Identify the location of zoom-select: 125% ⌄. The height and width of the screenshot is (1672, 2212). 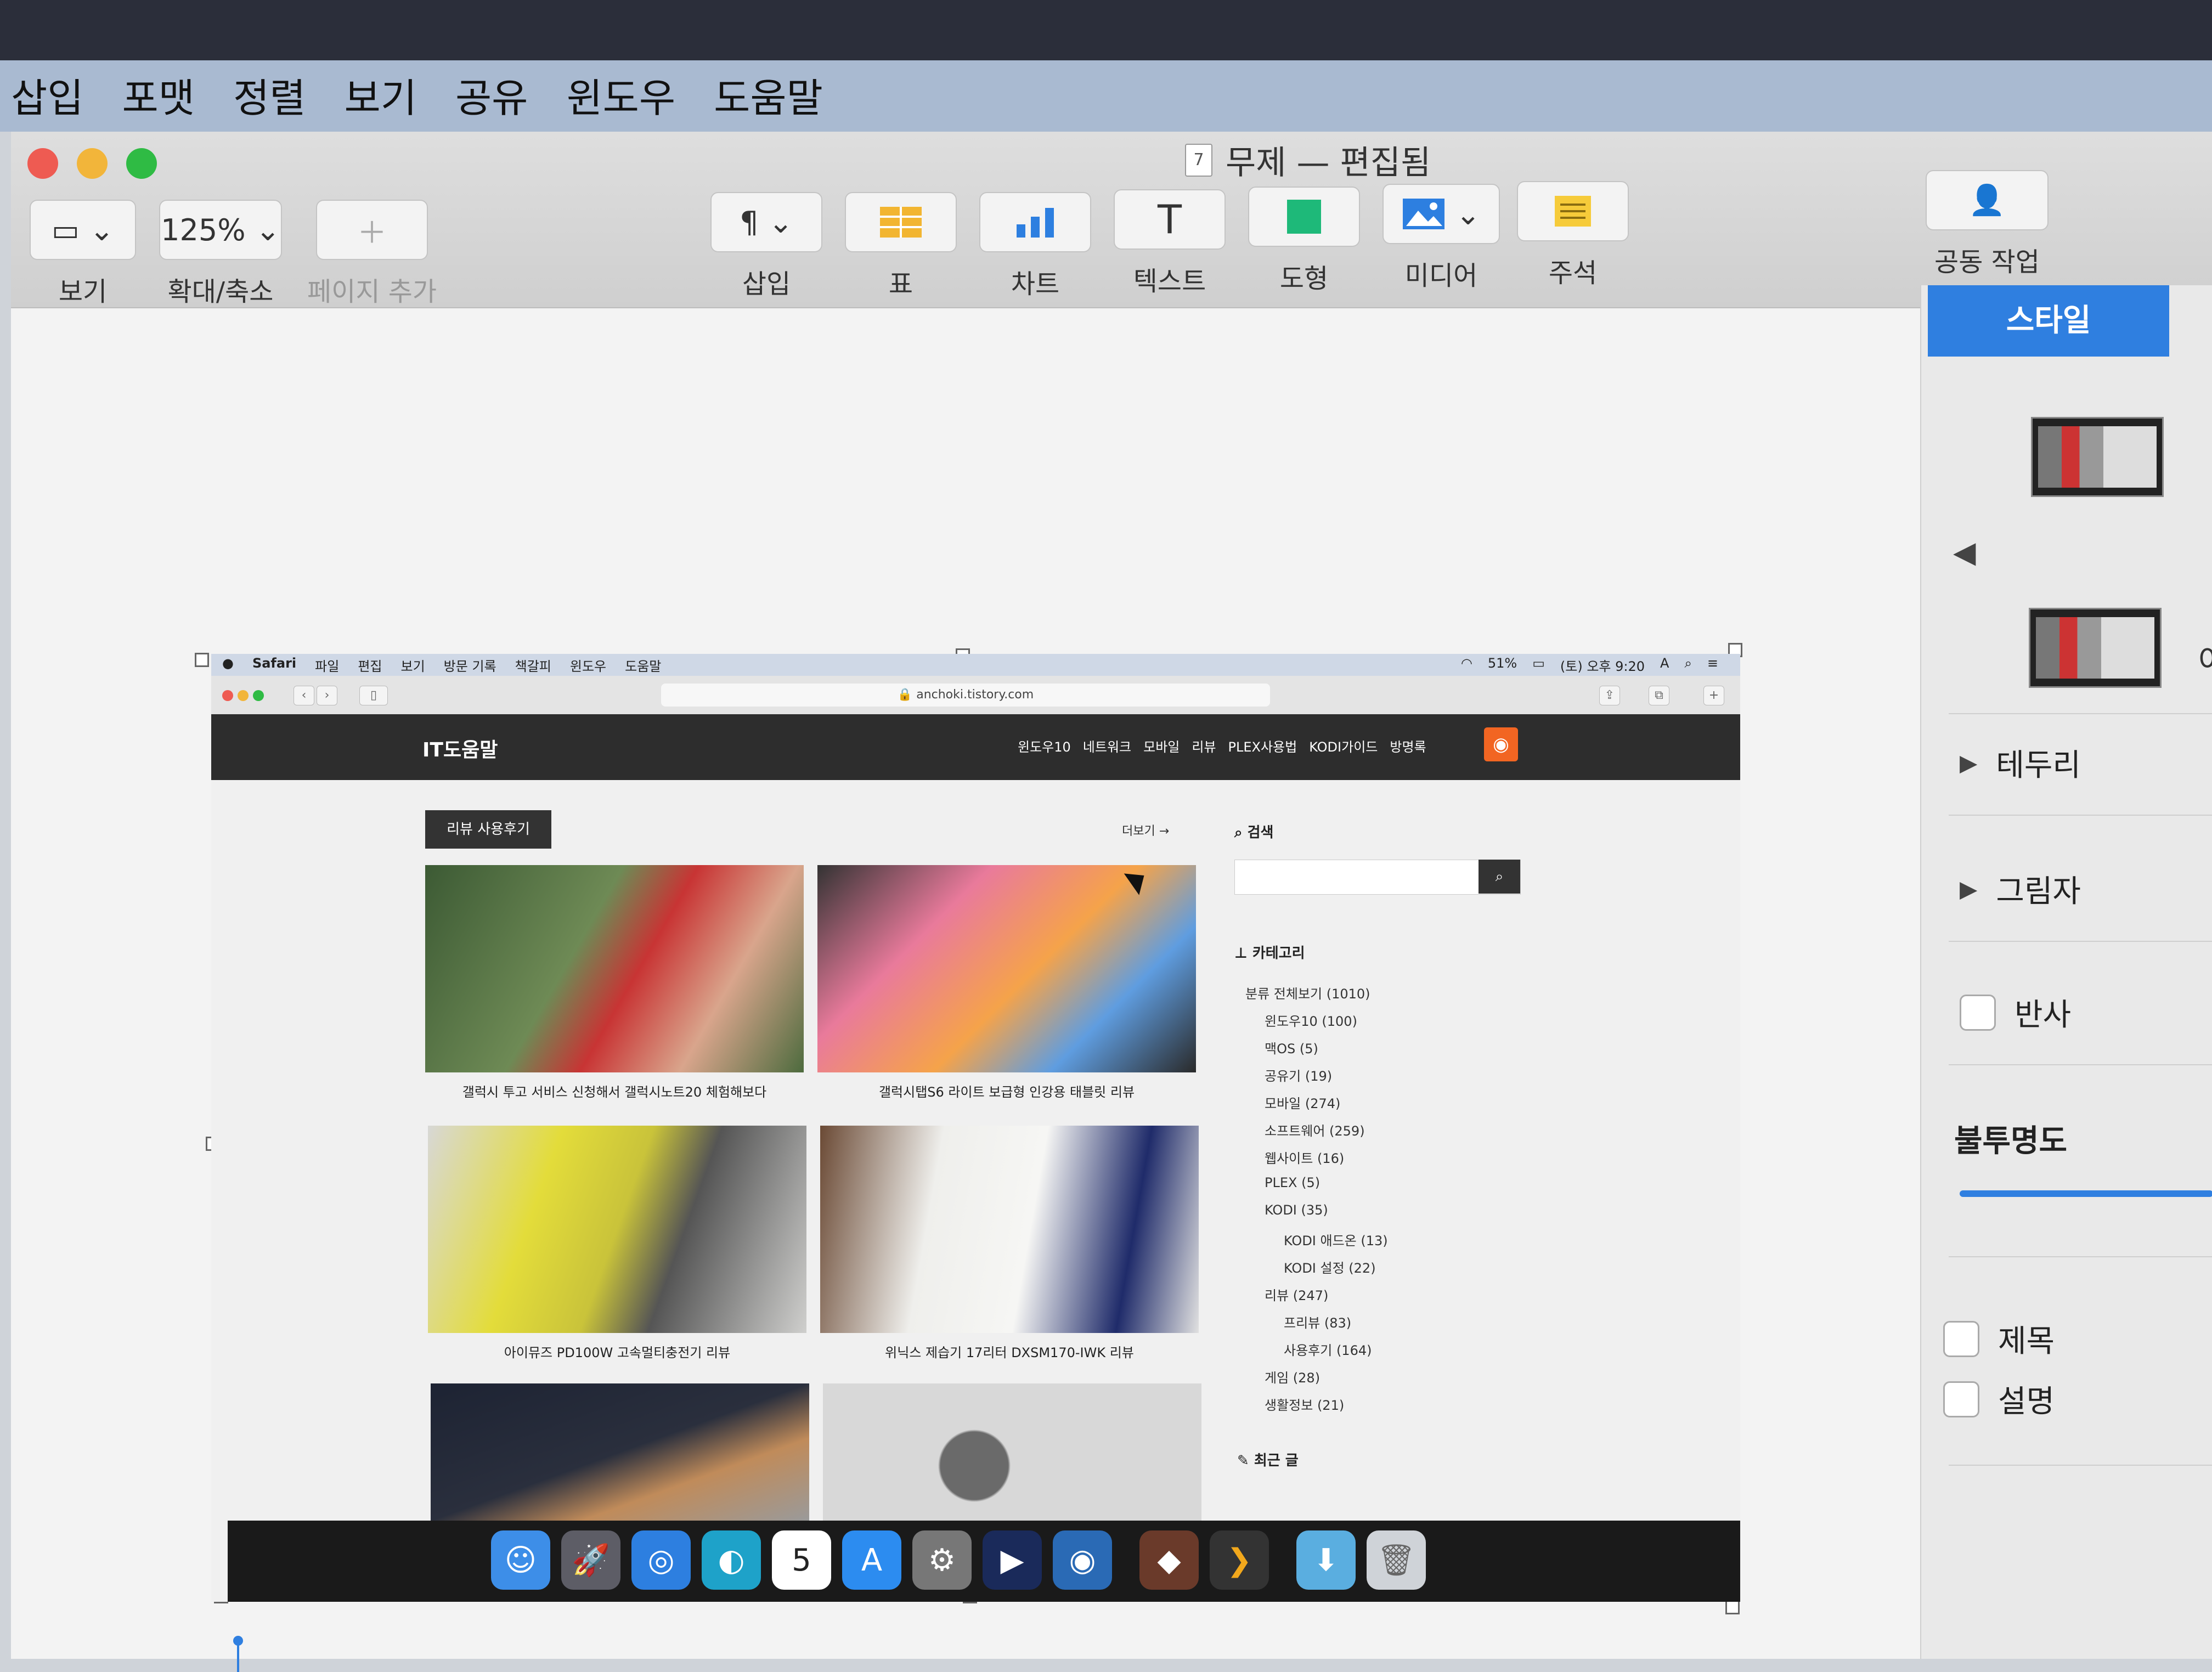
(220, 230).